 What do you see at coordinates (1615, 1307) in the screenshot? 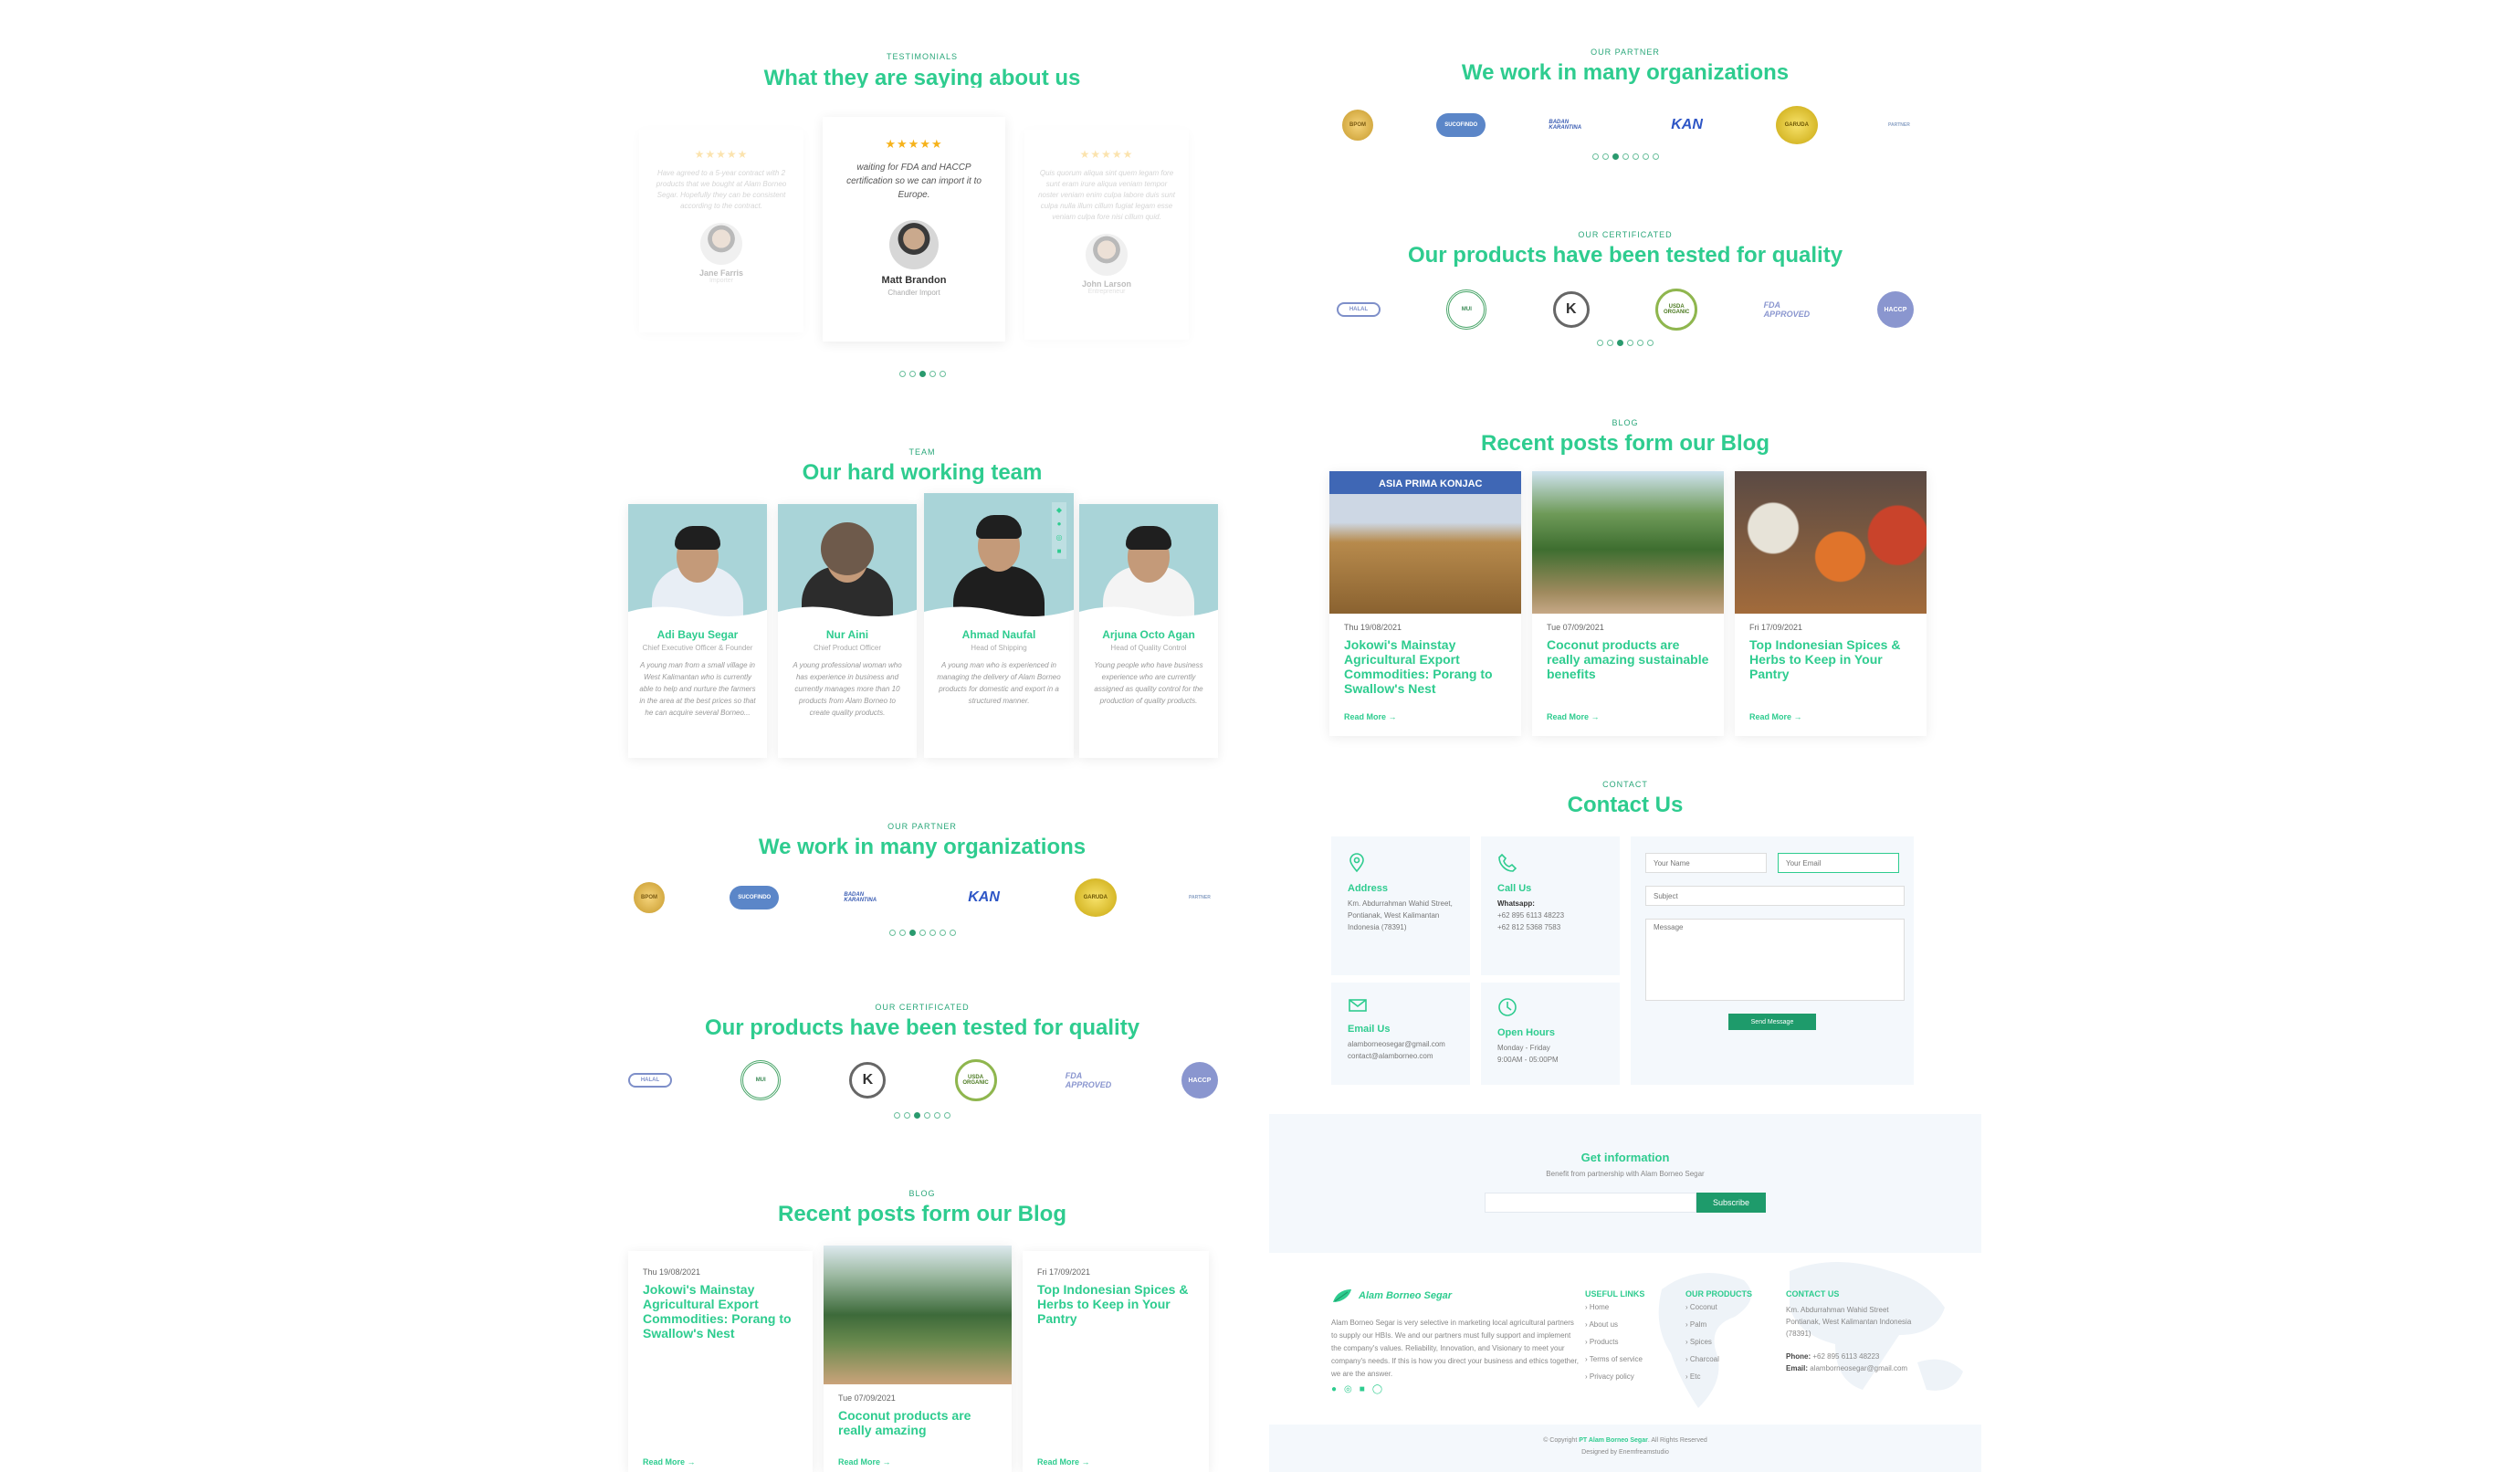
I see `footer-link: › Home` at bounding box center [1615, 1307].